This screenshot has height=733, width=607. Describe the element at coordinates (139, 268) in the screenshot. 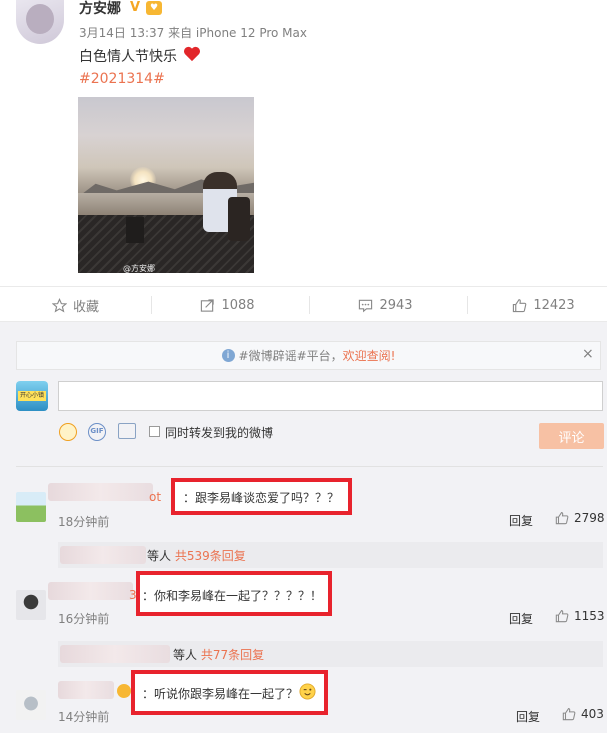

I see `photo-watermark: @方安娜` at that location.